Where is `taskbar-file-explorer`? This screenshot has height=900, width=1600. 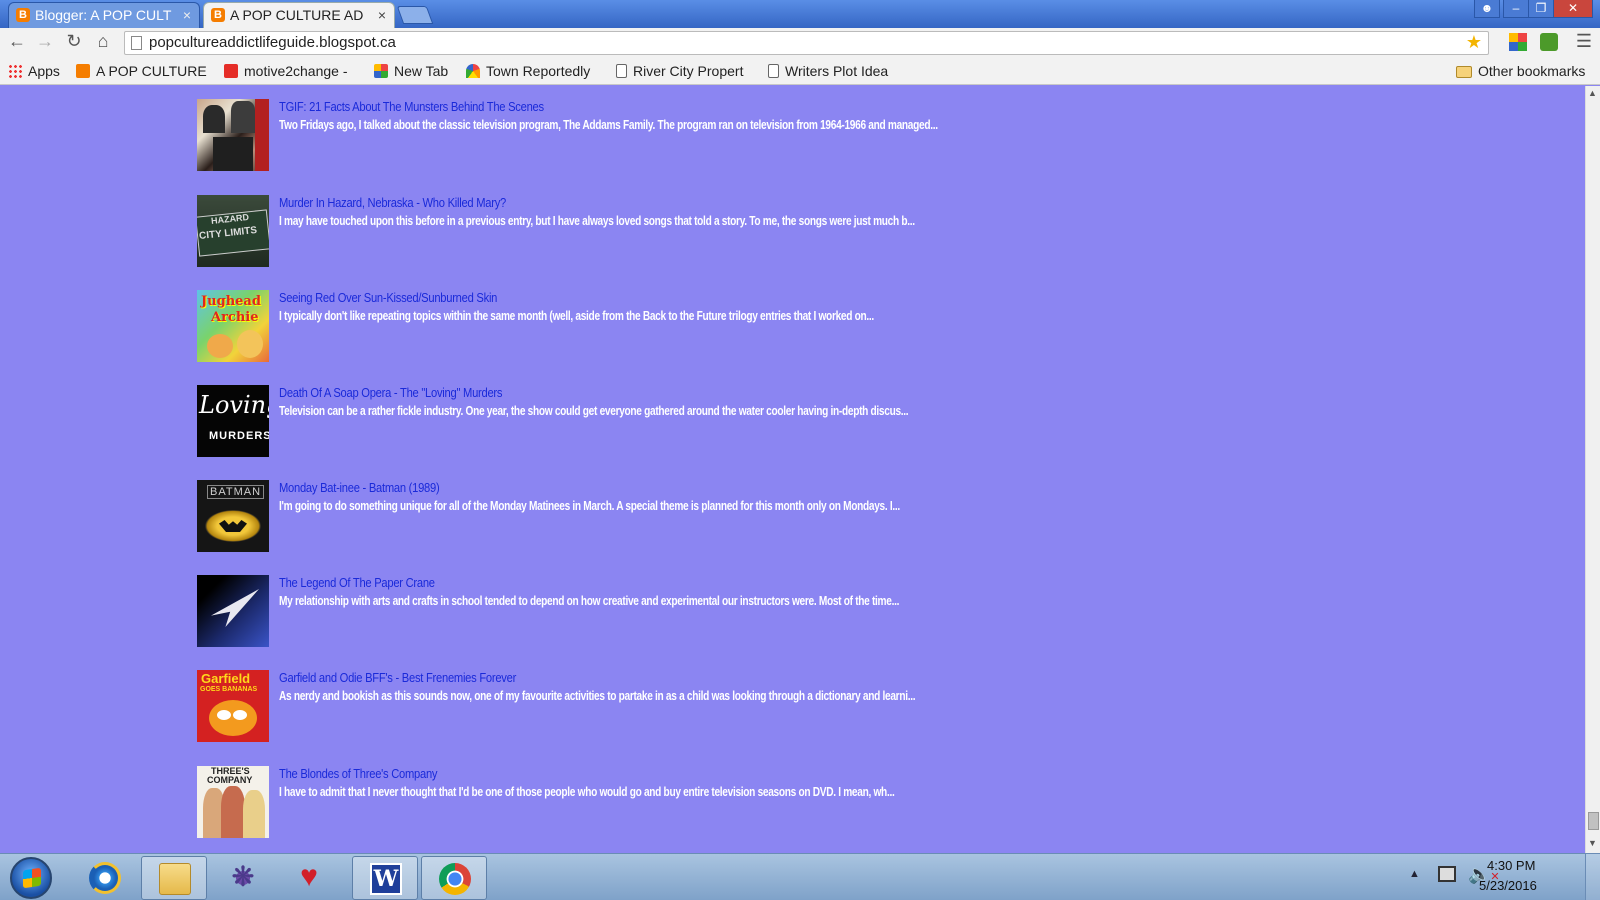
taskbar-file-explorer is located at coordinates (174, 878).